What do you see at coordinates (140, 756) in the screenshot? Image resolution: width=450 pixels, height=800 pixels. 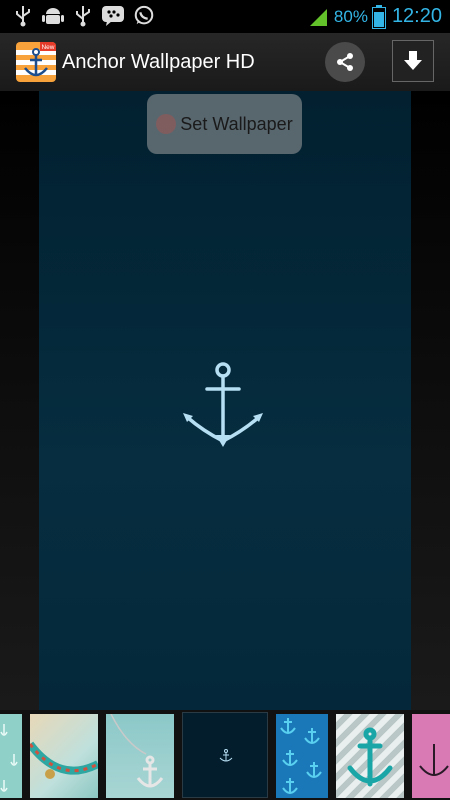 I see `thumb-anchor-necklace` at bounding box center [140, 756].